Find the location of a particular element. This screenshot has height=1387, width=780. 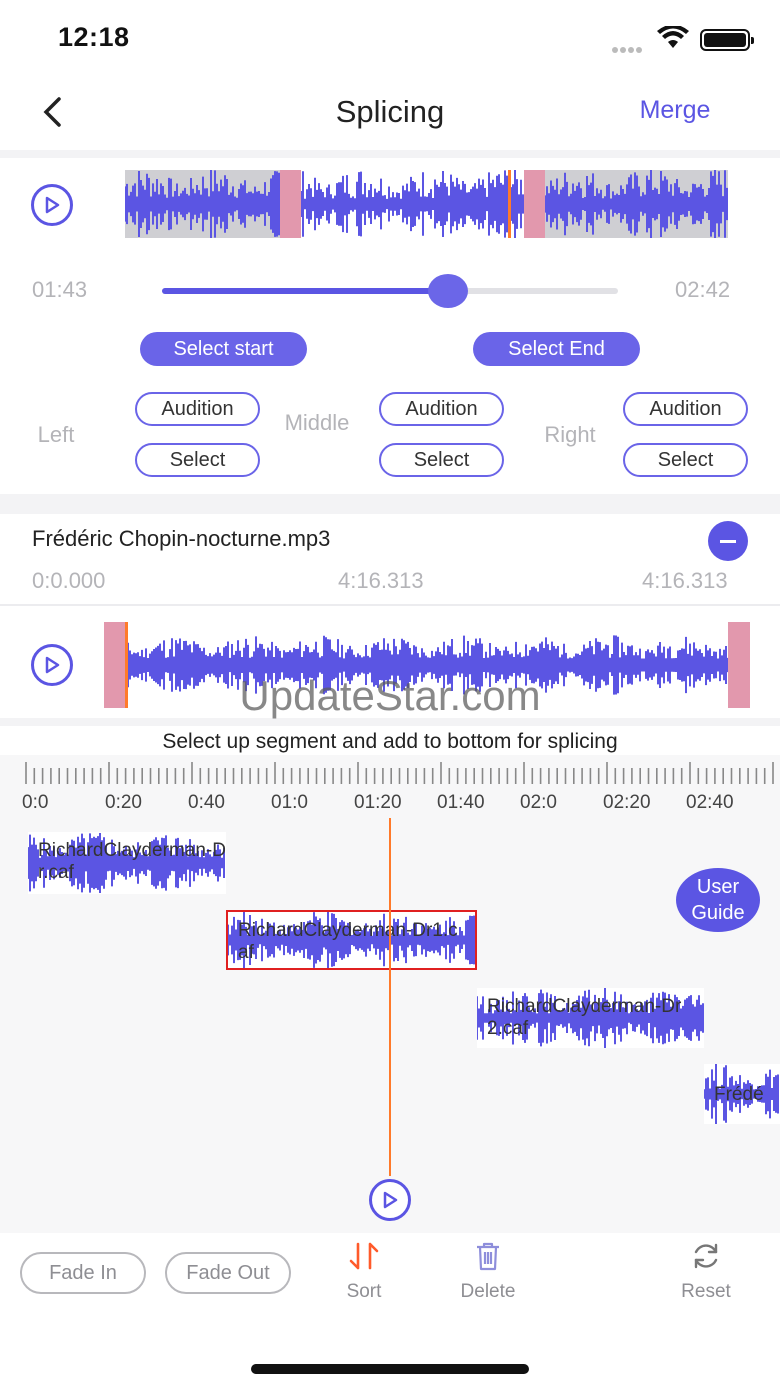

segment-label: RichardClayderman-Dr1.caf is located at coordinates (348, 941).